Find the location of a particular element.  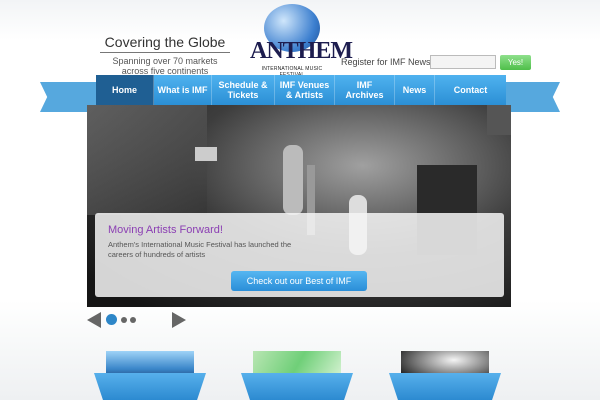

feature-tile-venues is located at coordinates (150, 375).